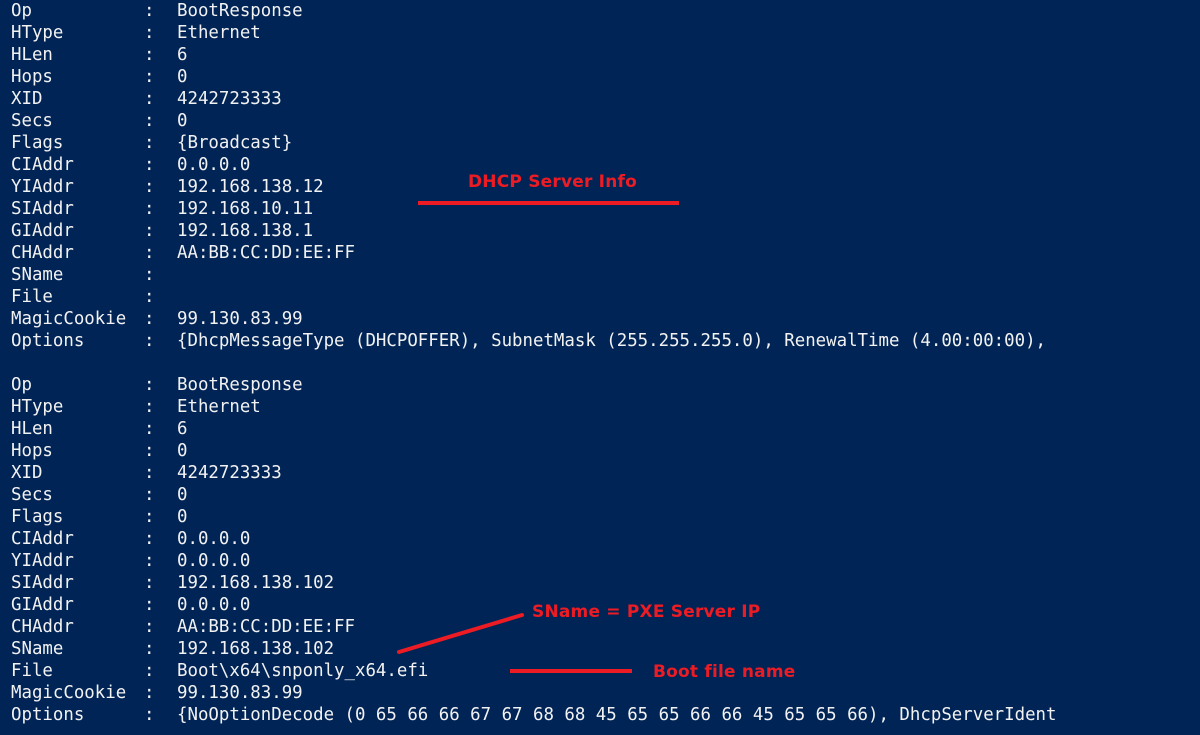  I want to click on console-line: Flags: 0, so click(600, 517).